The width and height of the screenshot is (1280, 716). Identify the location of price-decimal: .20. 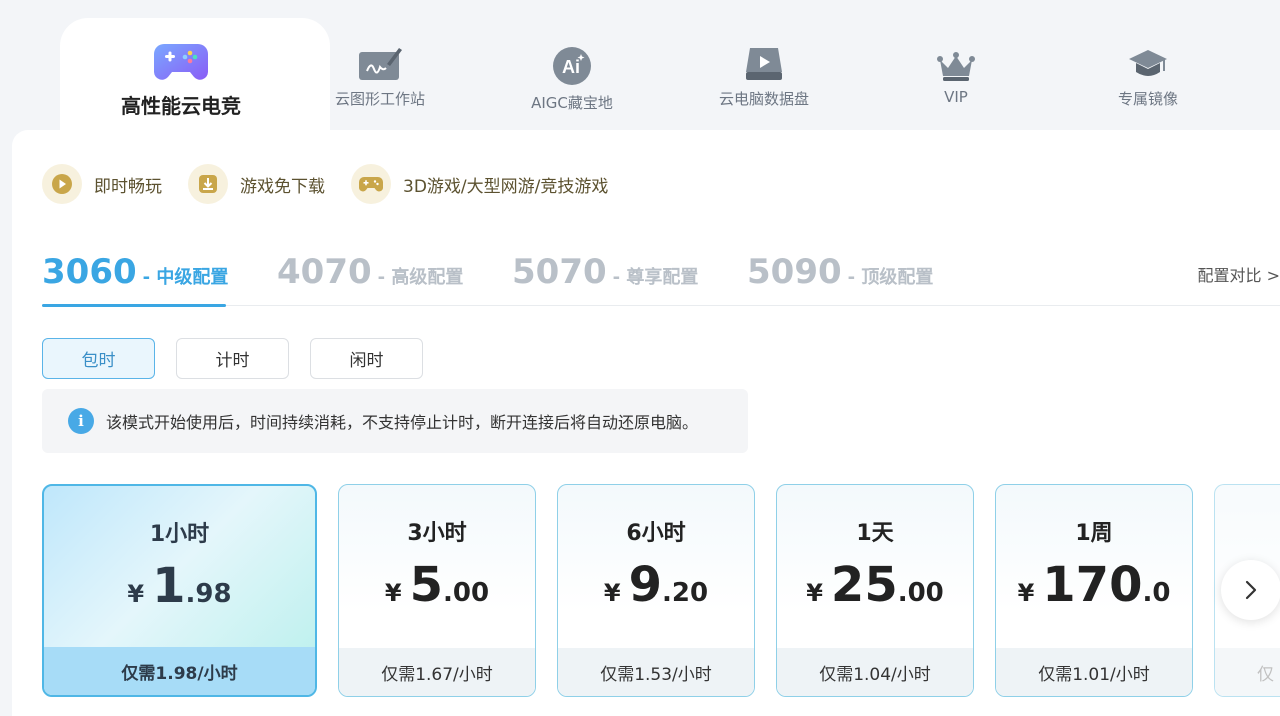
(685, 593).